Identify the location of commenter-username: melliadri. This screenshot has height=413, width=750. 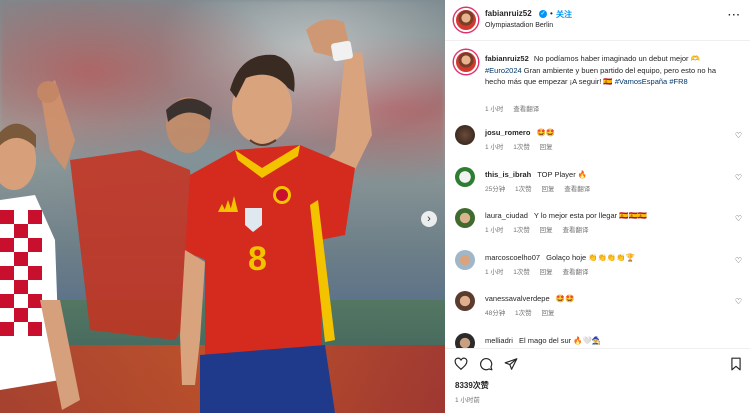
(499, 340).